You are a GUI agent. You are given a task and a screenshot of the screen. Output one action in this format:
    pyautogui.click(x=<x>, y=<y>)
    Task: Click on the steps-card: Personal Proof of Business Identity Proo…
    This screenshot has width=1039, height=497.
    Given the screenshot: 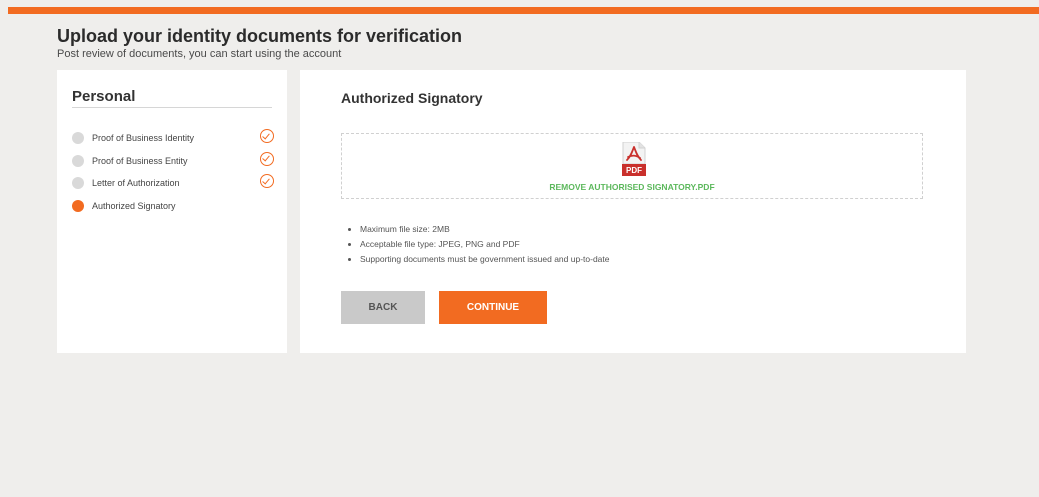 What is the action you would take?
    pyautogui.click(x=172, y=211)
    